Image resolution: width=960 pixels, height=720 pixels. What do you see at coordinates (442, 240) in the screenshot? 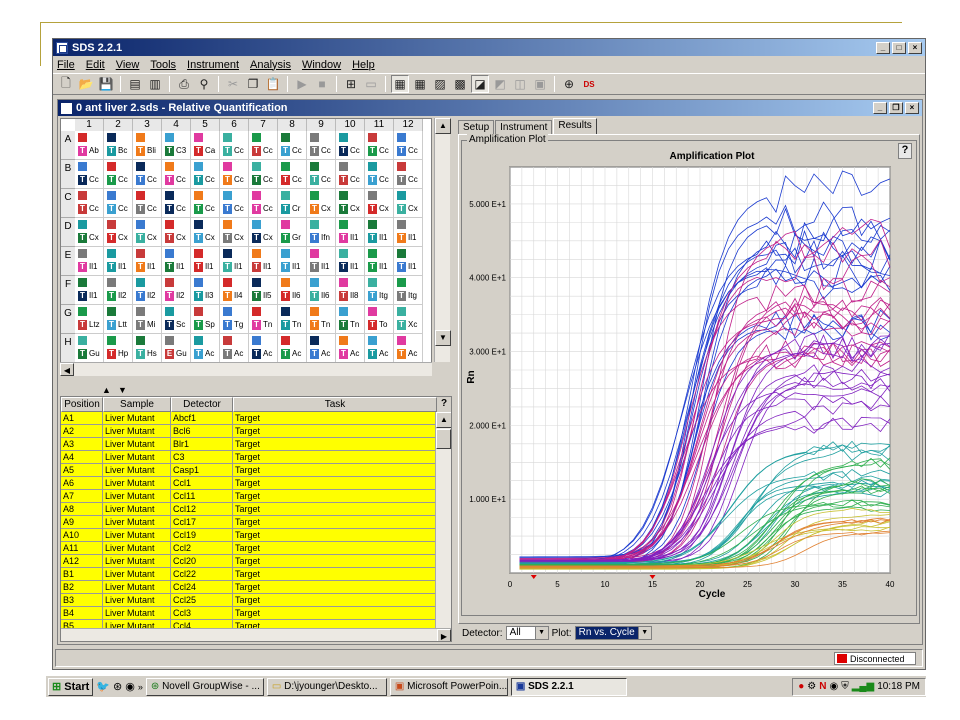
I see `plate-vscroll: ▲ ▼` at bounding box center [442, 240].